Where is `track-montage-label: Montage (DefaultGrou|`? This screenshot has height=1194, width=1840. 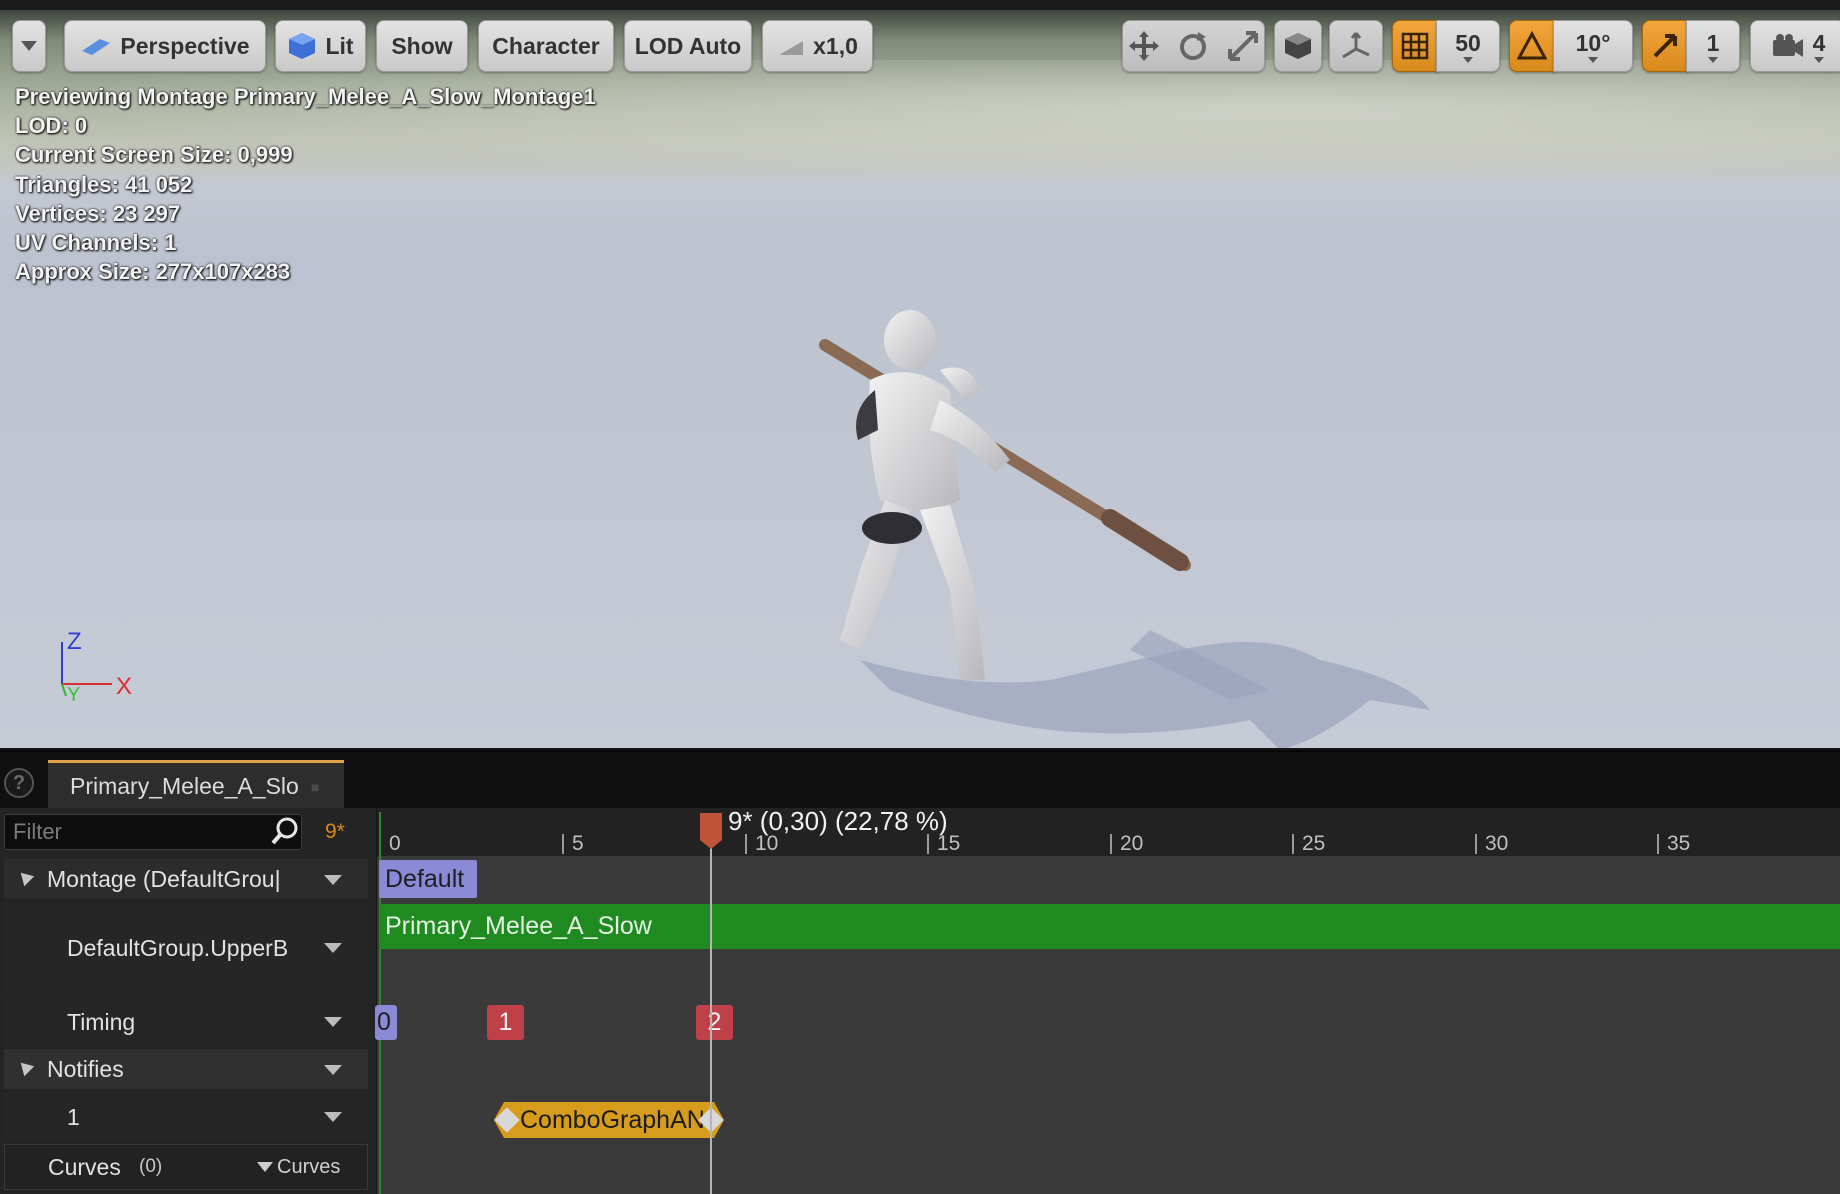 track-montage-label: Montage (DefaultGrou| is located at coordinates (164, 878).